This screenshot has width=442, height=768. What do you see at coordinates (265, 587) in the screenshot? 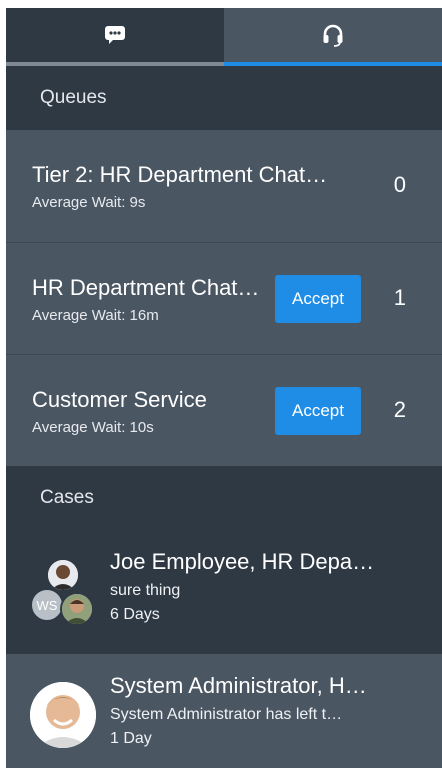
I see `case-text: Joe Employee, HR Depa… sure thing 6 Days` at bounding box center [265, 587].